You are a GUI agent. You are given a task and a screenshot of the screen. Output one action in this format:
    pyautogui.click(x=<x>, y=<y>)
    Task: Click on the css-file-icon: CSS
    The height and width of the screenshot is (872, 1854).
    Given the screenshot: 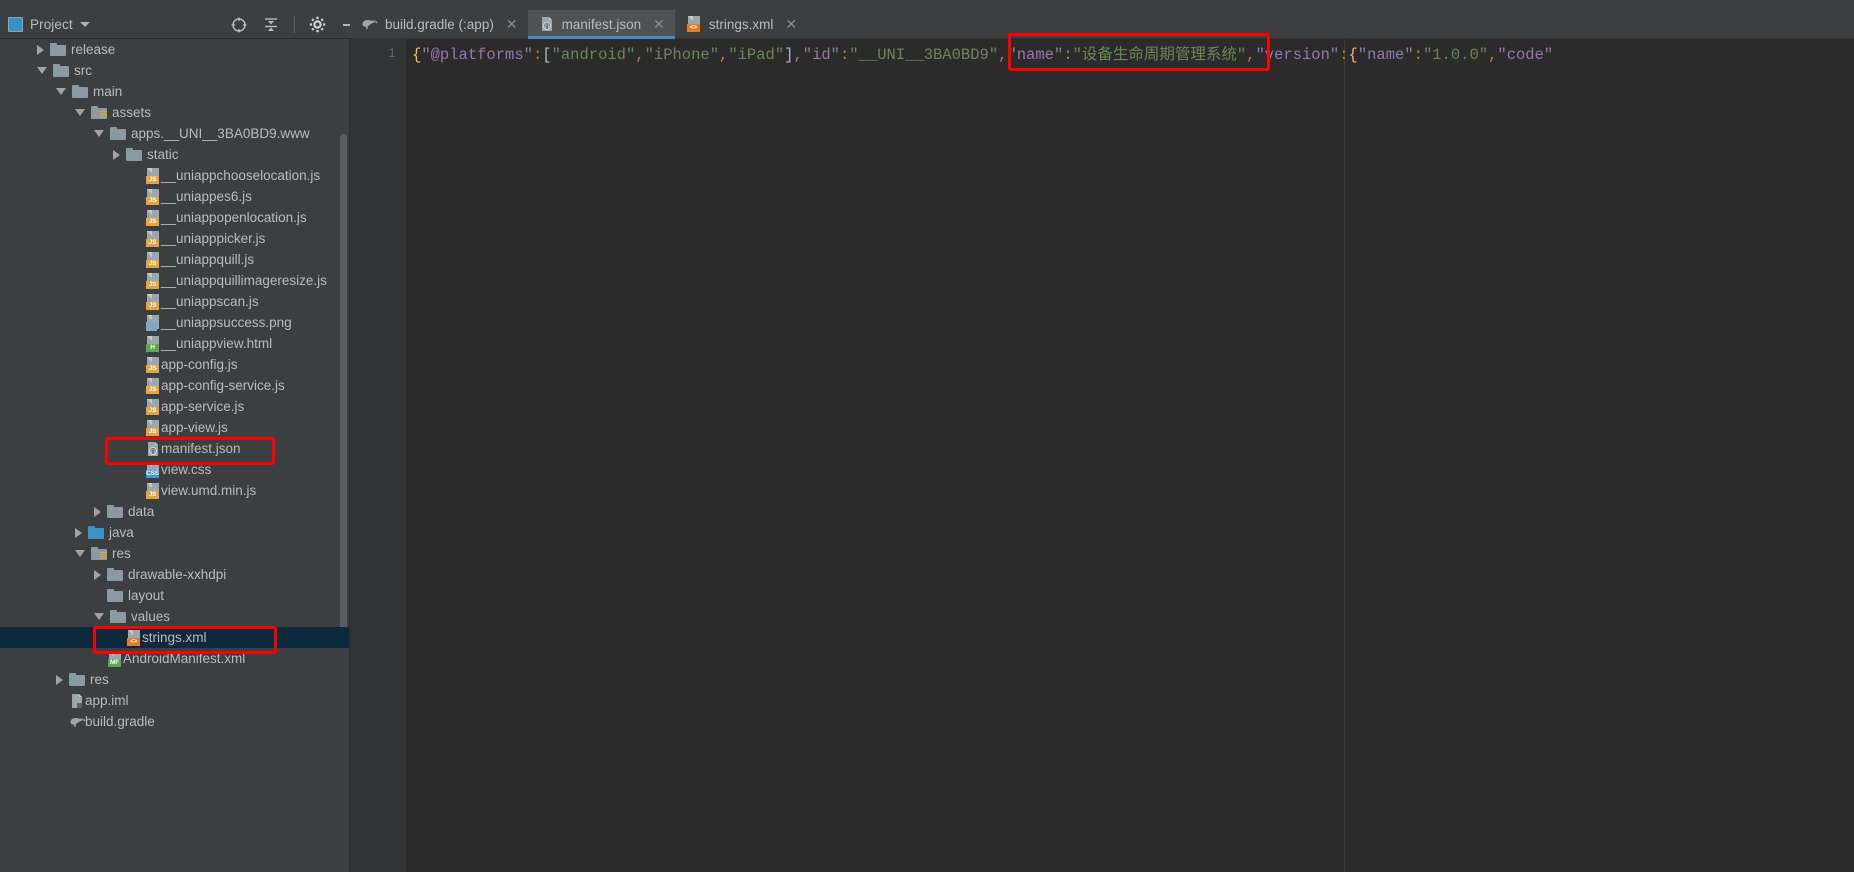 What is the action you would take?
    pyautogui.click(x=153, y=469)
    